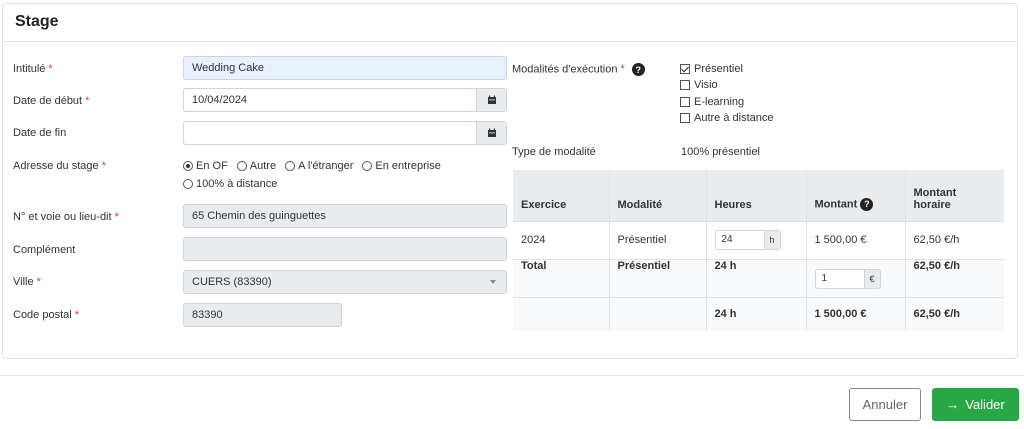 This screenshot has height=429, width=1024. Describe the element at coordinates (954, 195) in the screenshot. I see `col-montant-horaire: Montant horaire` at that location.